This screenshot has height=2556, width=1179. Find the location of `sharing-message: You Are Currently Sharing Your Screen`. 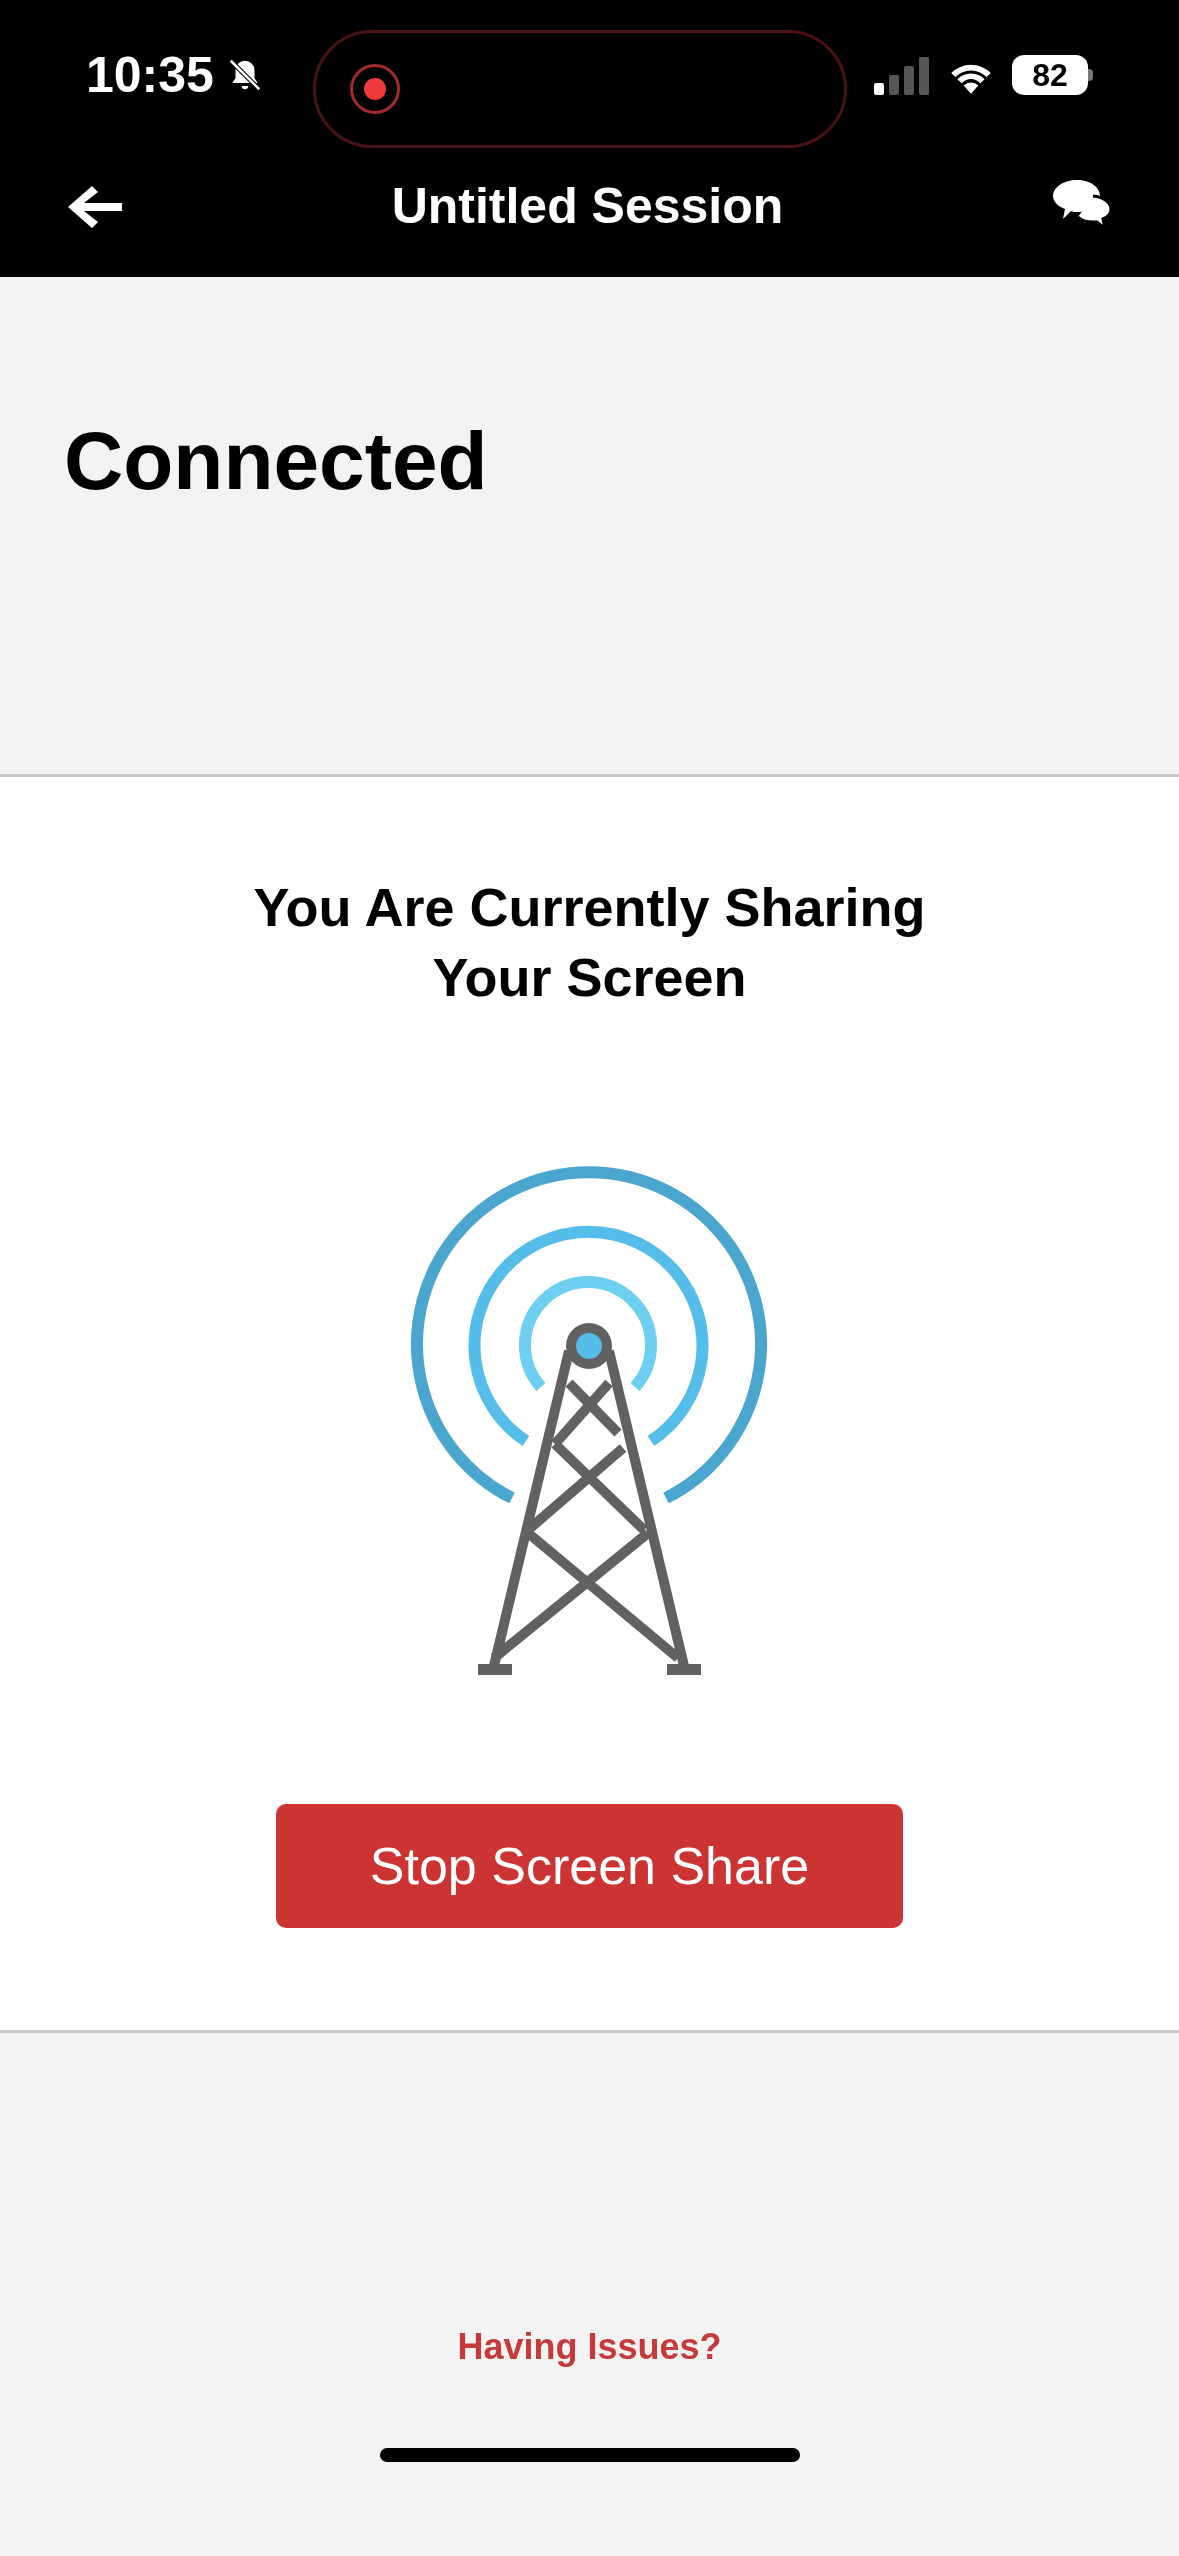

sharing-message: You Are Currently Sharing Your Screen is located at coordinates (589, 943).